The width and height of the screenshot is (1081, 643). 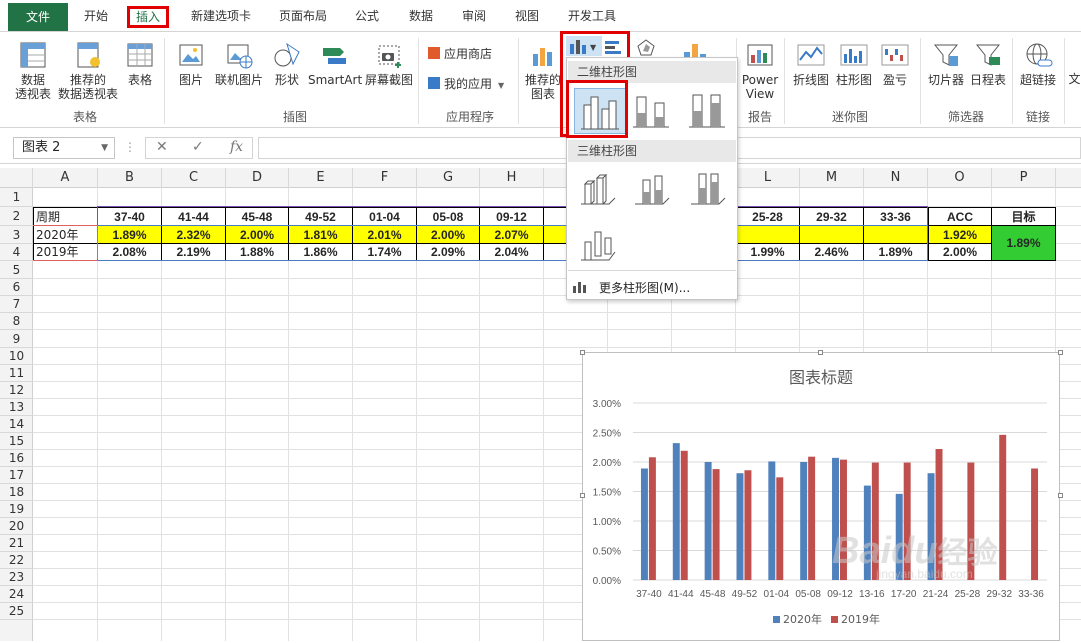 What do you see at coordinates (988, 63) in the screenshot?
I see `timeline-button: 日程表` at bounding box center [988, 63].